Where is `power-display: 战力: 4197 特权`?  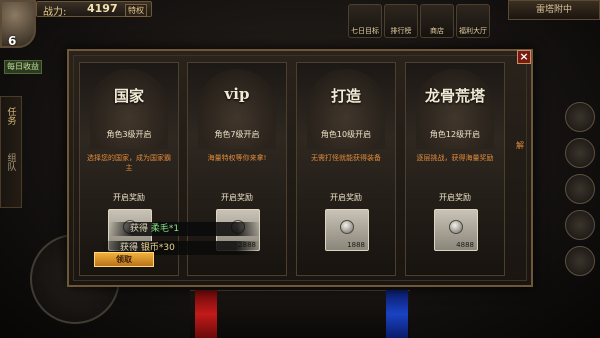 power-display: 战力: 4197 特权 is located at coordinates (94, 9).